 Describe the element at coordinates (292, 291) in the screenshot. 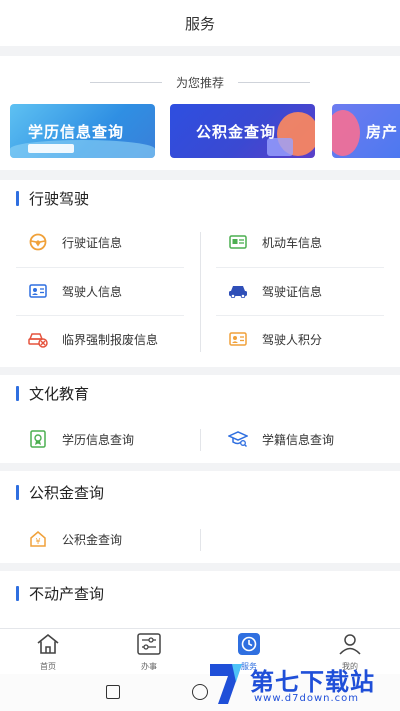

I see `service-item-label: 驾驶证信息` at that location.